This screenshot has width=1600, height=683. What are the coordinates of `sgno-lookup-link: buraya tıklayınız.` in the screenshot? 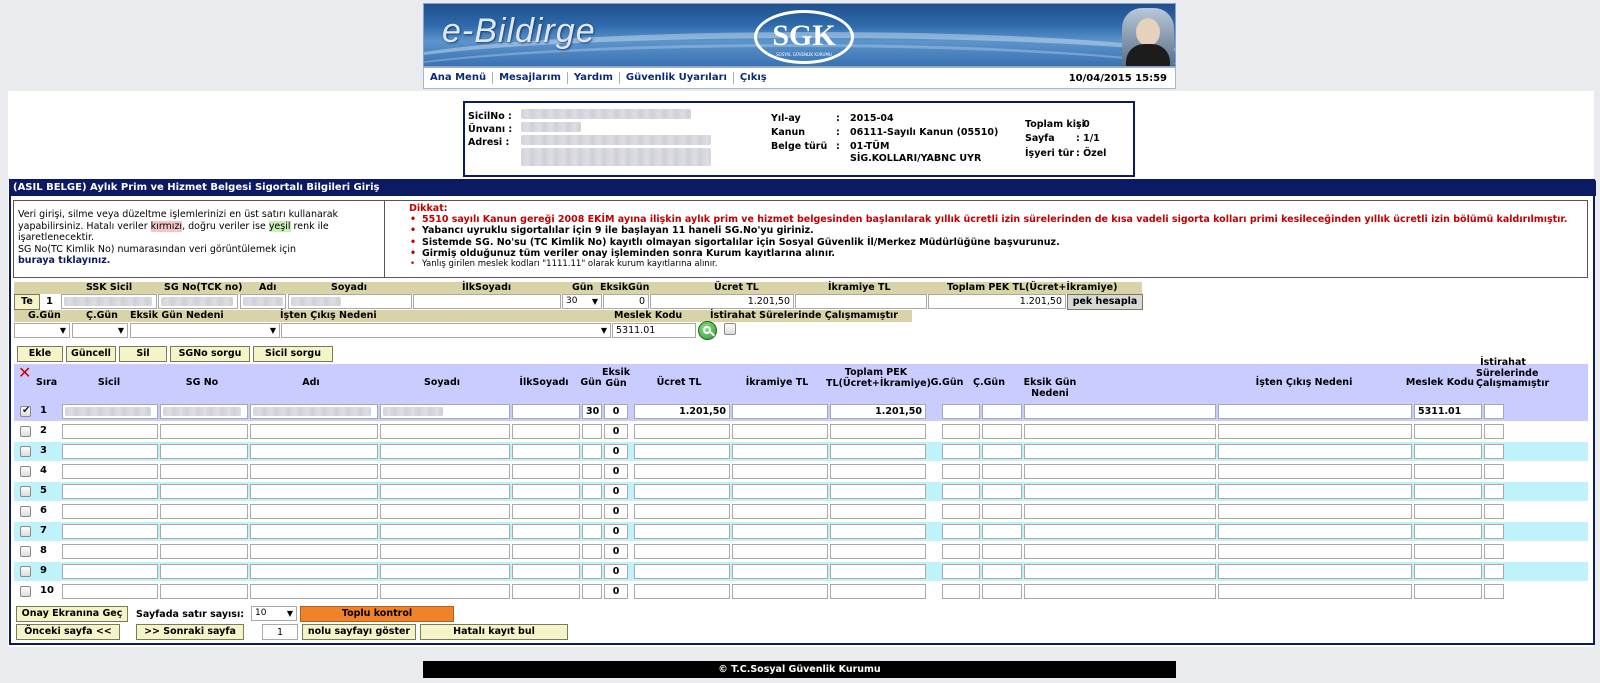 It's located at (64, 260).